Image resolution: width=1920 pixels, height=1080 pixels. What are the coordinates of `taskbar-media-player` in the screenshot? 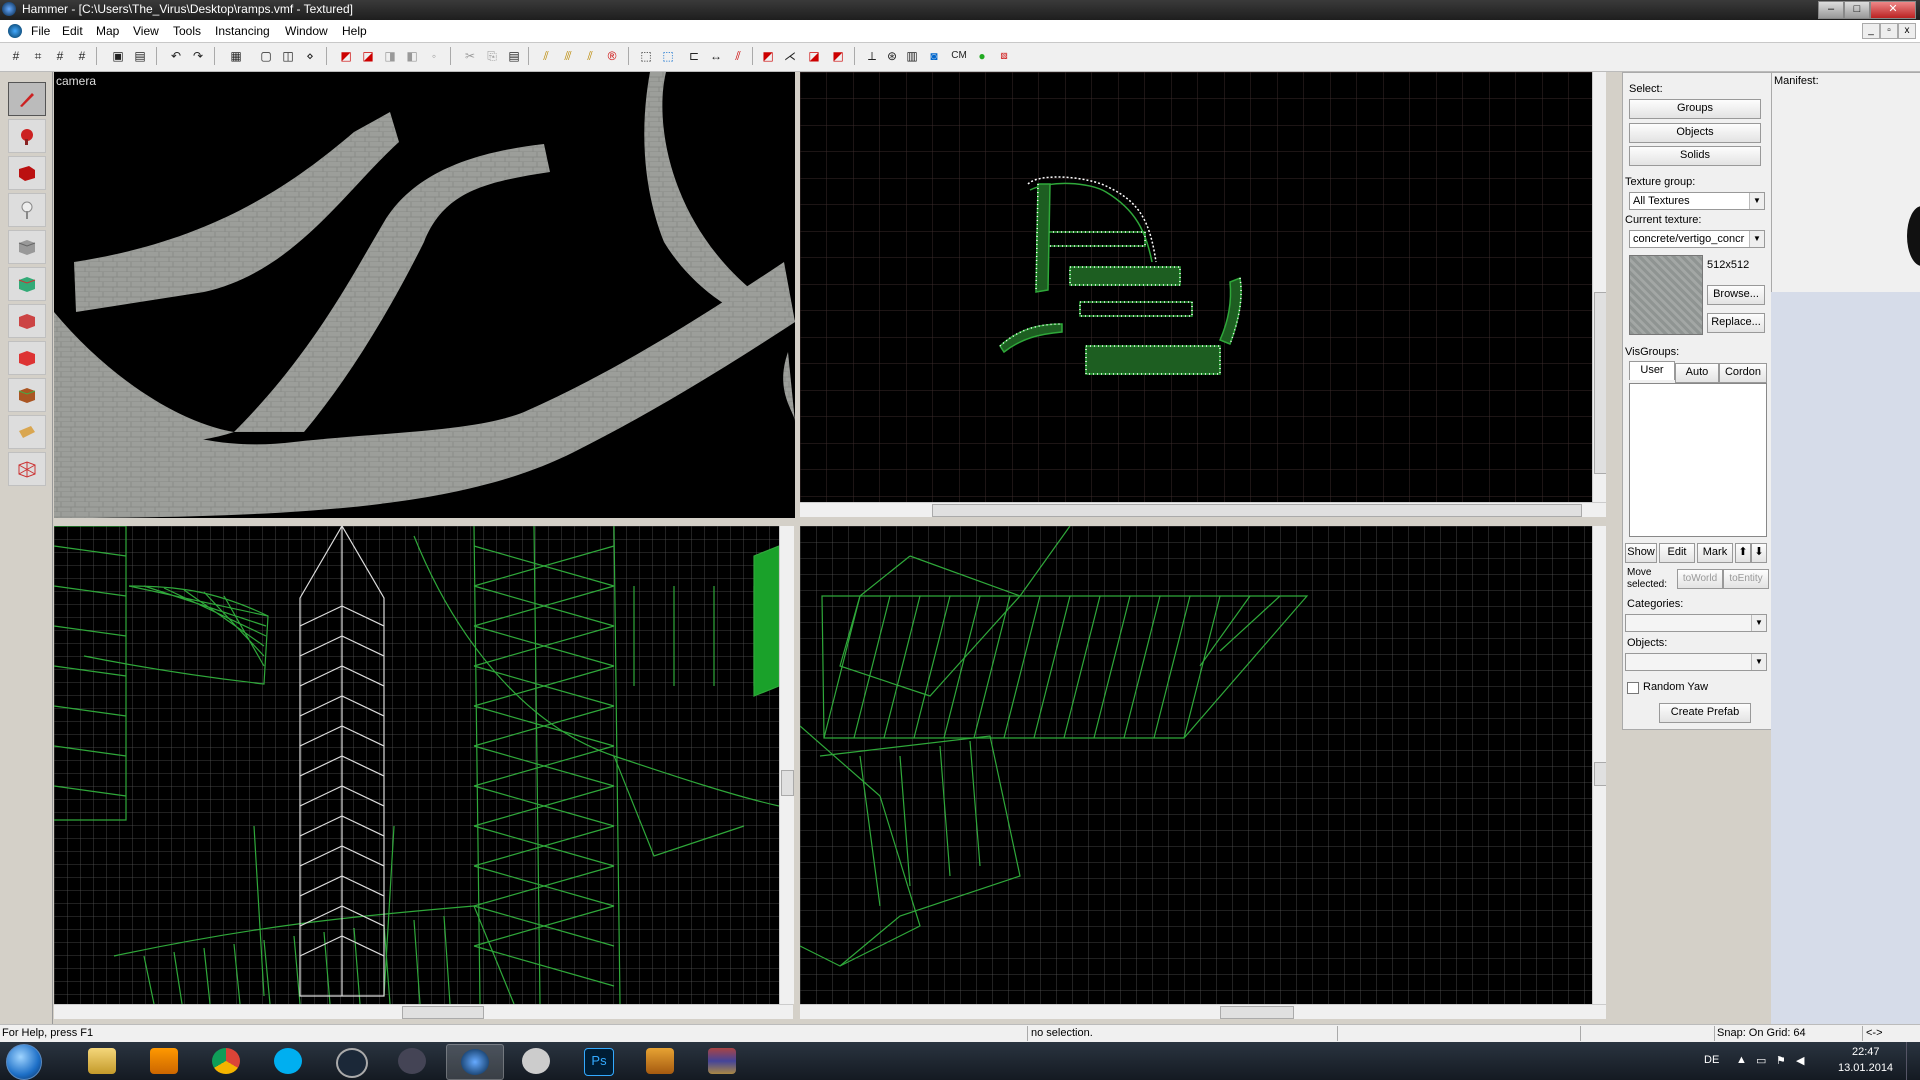 It's located at (164, 1061).